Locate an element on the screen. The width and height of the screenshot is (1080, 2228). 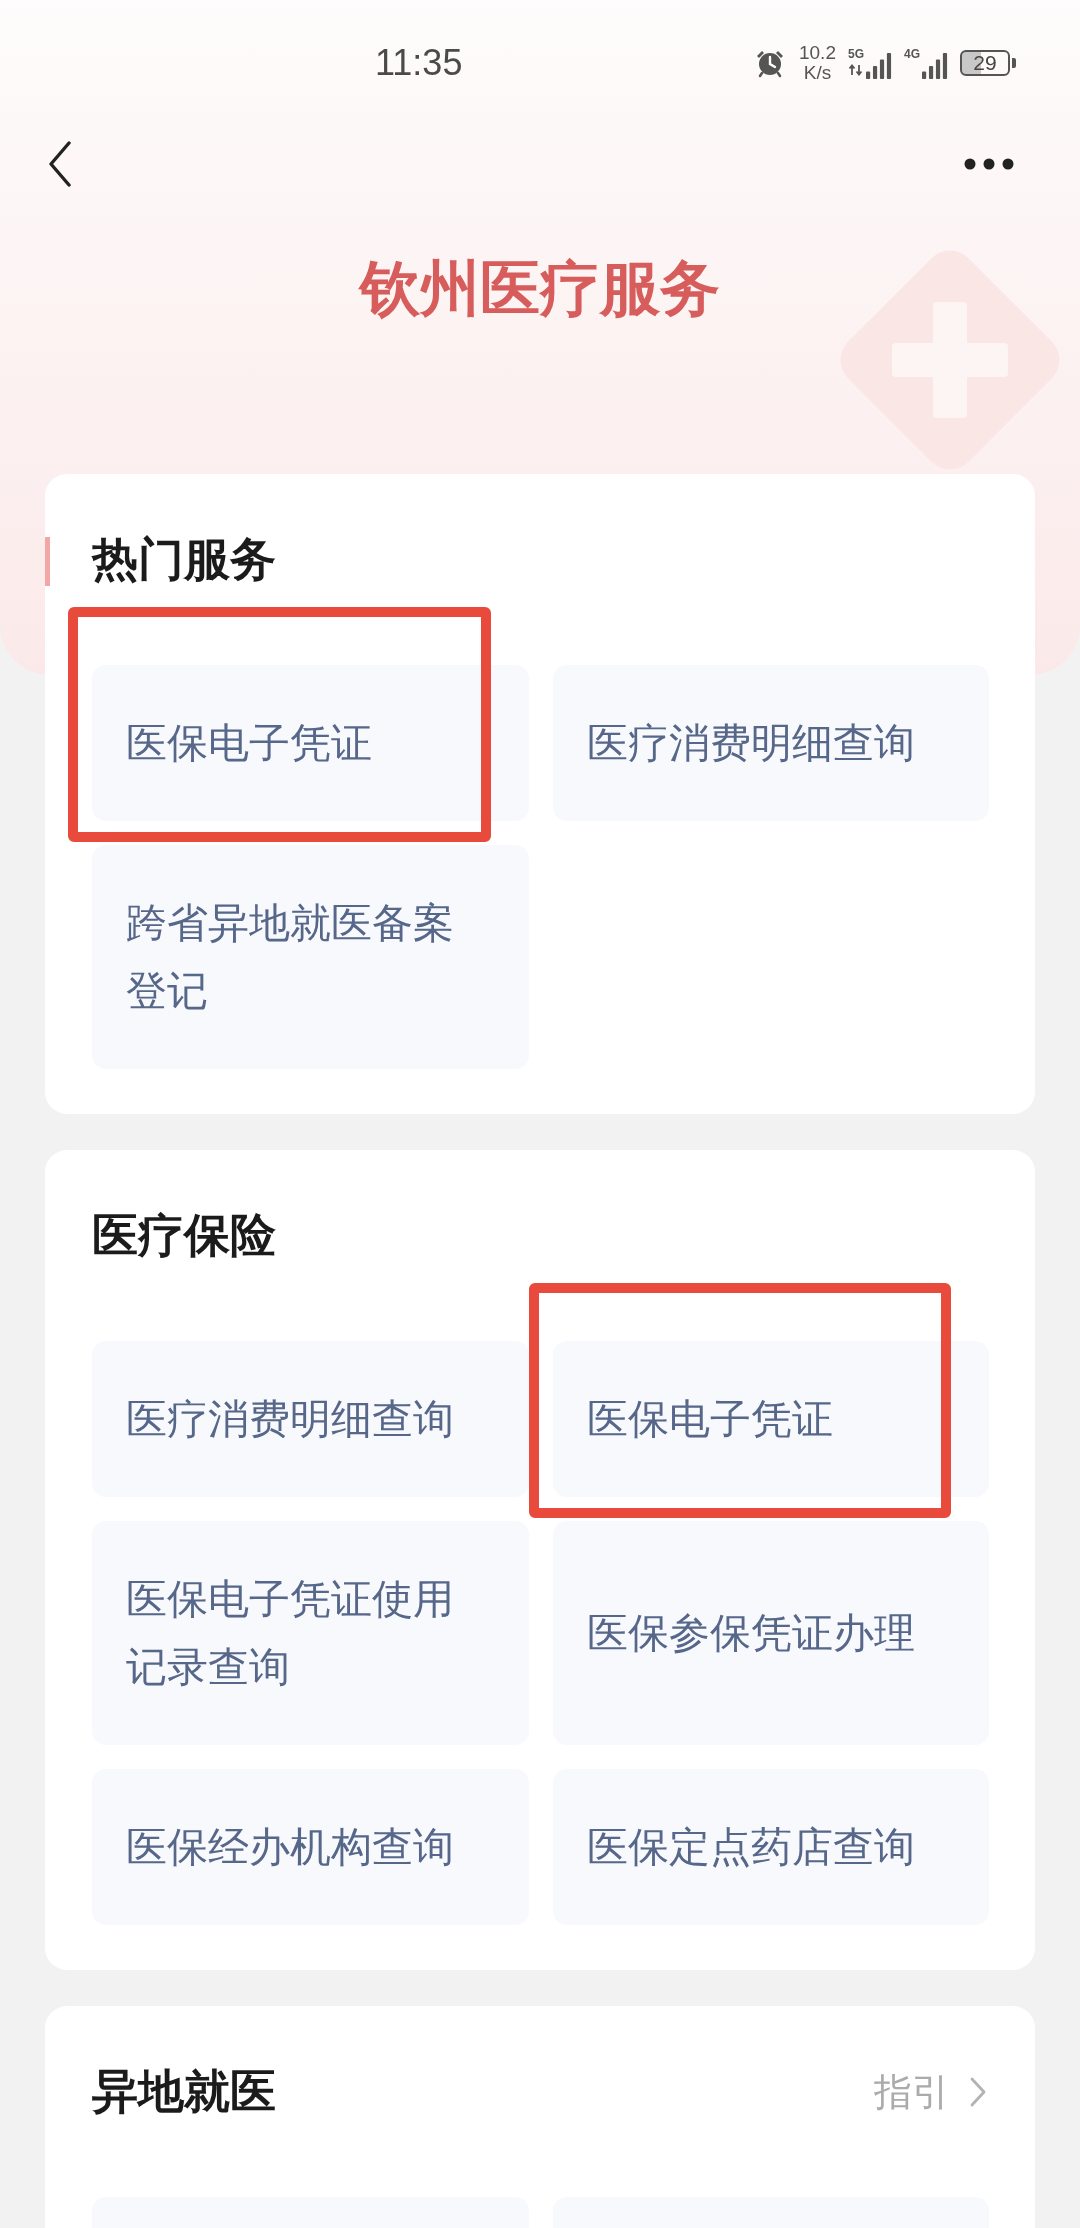
network-type-label: 4G is located at coordinates (912, 54).